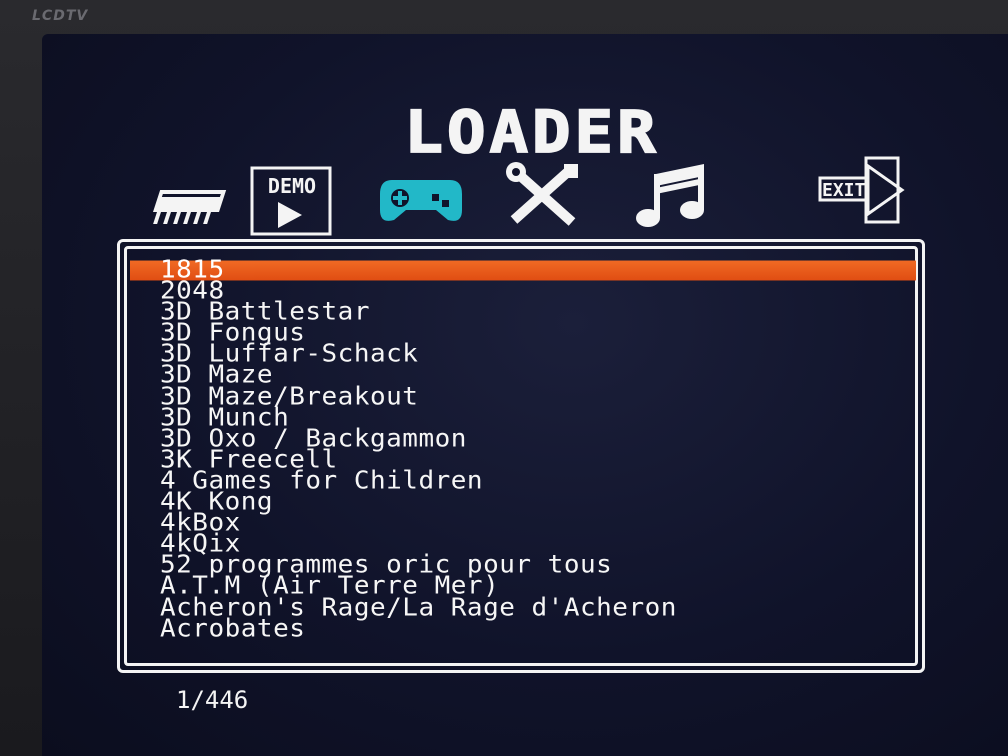 The width and height of the screenshot is (1008, 756). What do you see at coordinates (542, 194) in the screenshot?
I see `tools-icon` at bounding box center [542, 194].